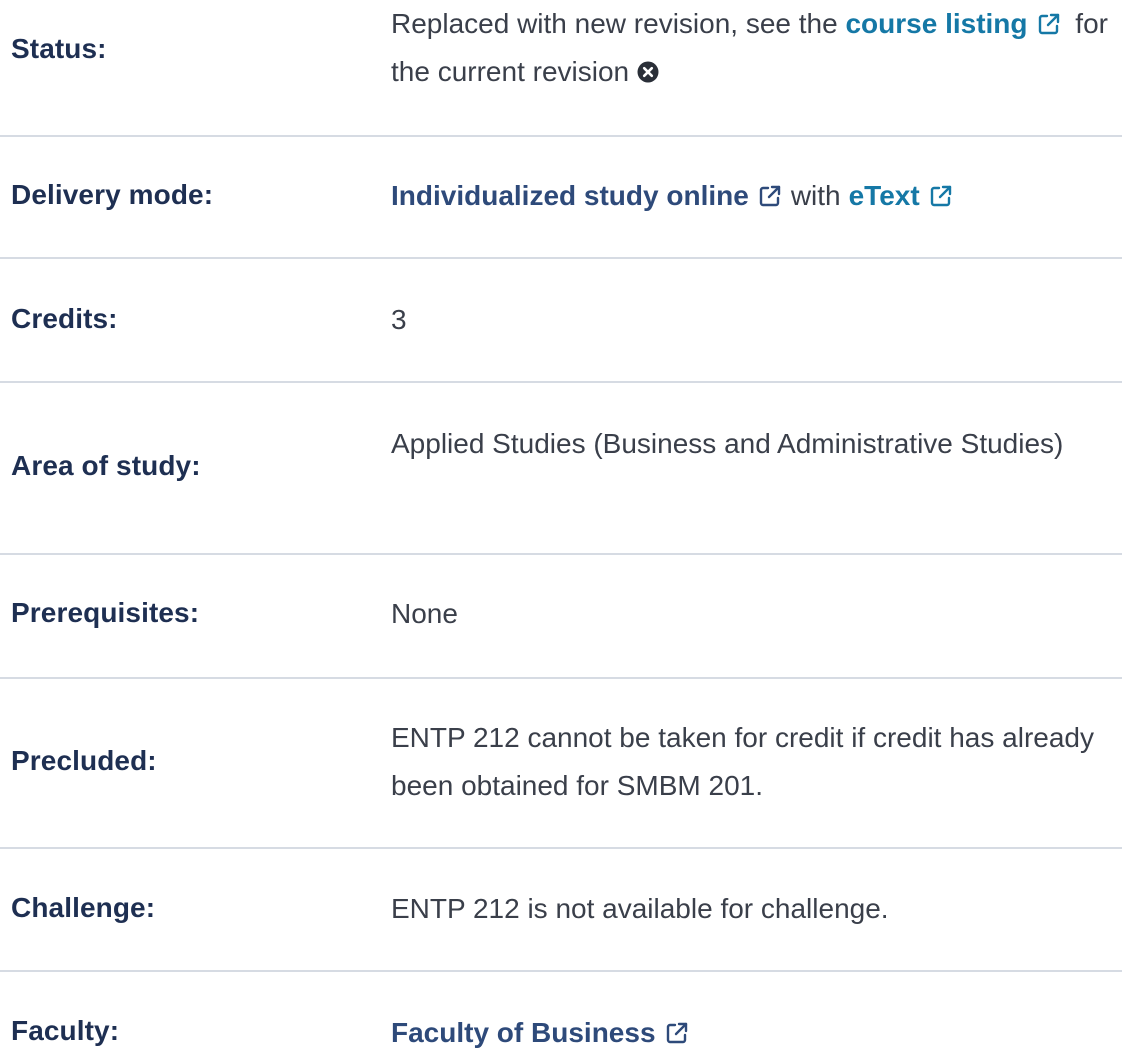 The image size is (1122, 1057). Describe the element at coordinates (640, 908) in the screenshot. I see `challenge-value: ENTP 212 is not available for challenge.` at that location.